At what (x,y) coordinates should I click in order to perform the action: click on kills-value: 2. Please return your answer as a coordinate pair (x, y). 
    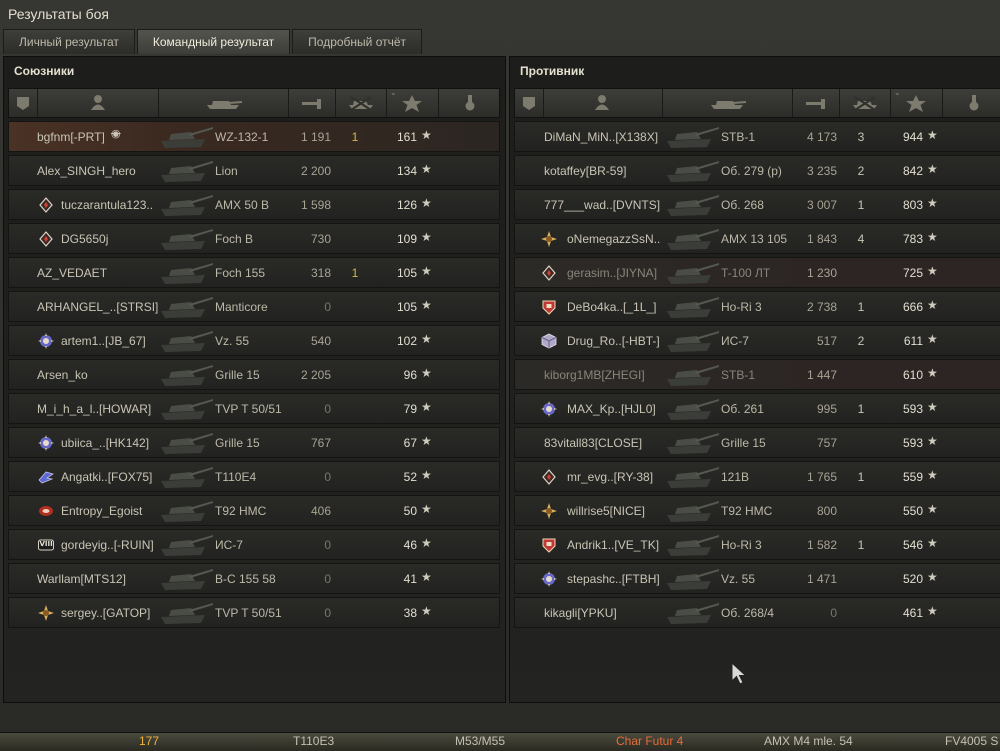
    Looking at the image, I should click on (861, 341).